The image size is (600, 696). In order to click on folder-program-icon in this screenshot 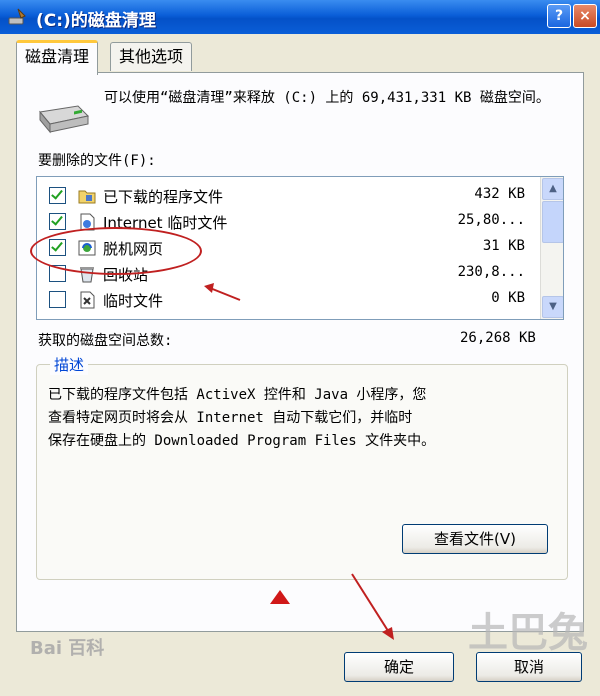, I will do `click(87, 197)`.